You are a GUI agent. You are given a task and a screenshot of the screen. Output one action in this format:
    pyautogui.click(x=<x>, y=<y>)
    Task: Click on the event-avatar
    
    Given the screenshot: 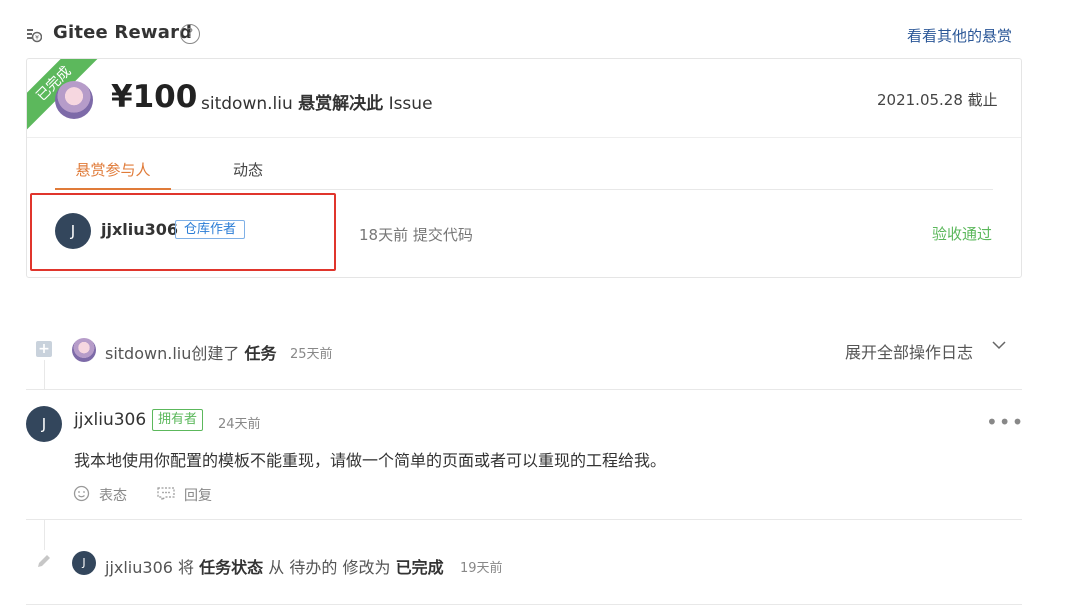 What is the action you would take?
    pyautogui.click(x=84, y=350)
    